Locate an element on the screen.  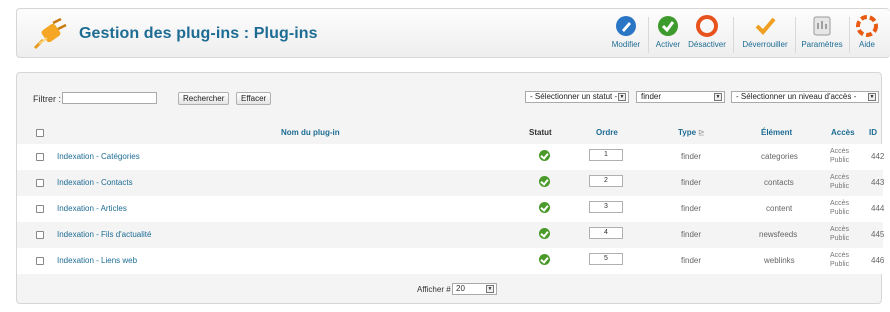
type-select-value: finder is located at coordinates (651, 96).